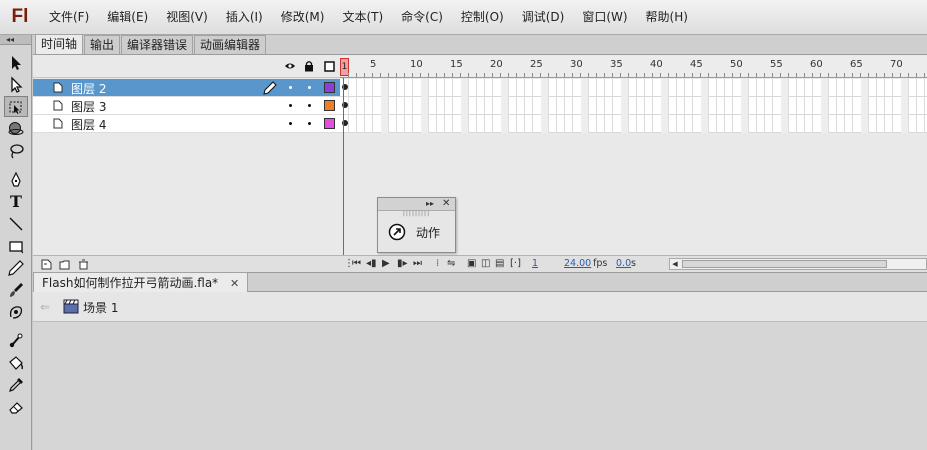 This screenshot has width=927, height=450. Describe the element at coordinates (485, 263) in the screenshot. I see `onion-outlines-icon: ◫` at that location.